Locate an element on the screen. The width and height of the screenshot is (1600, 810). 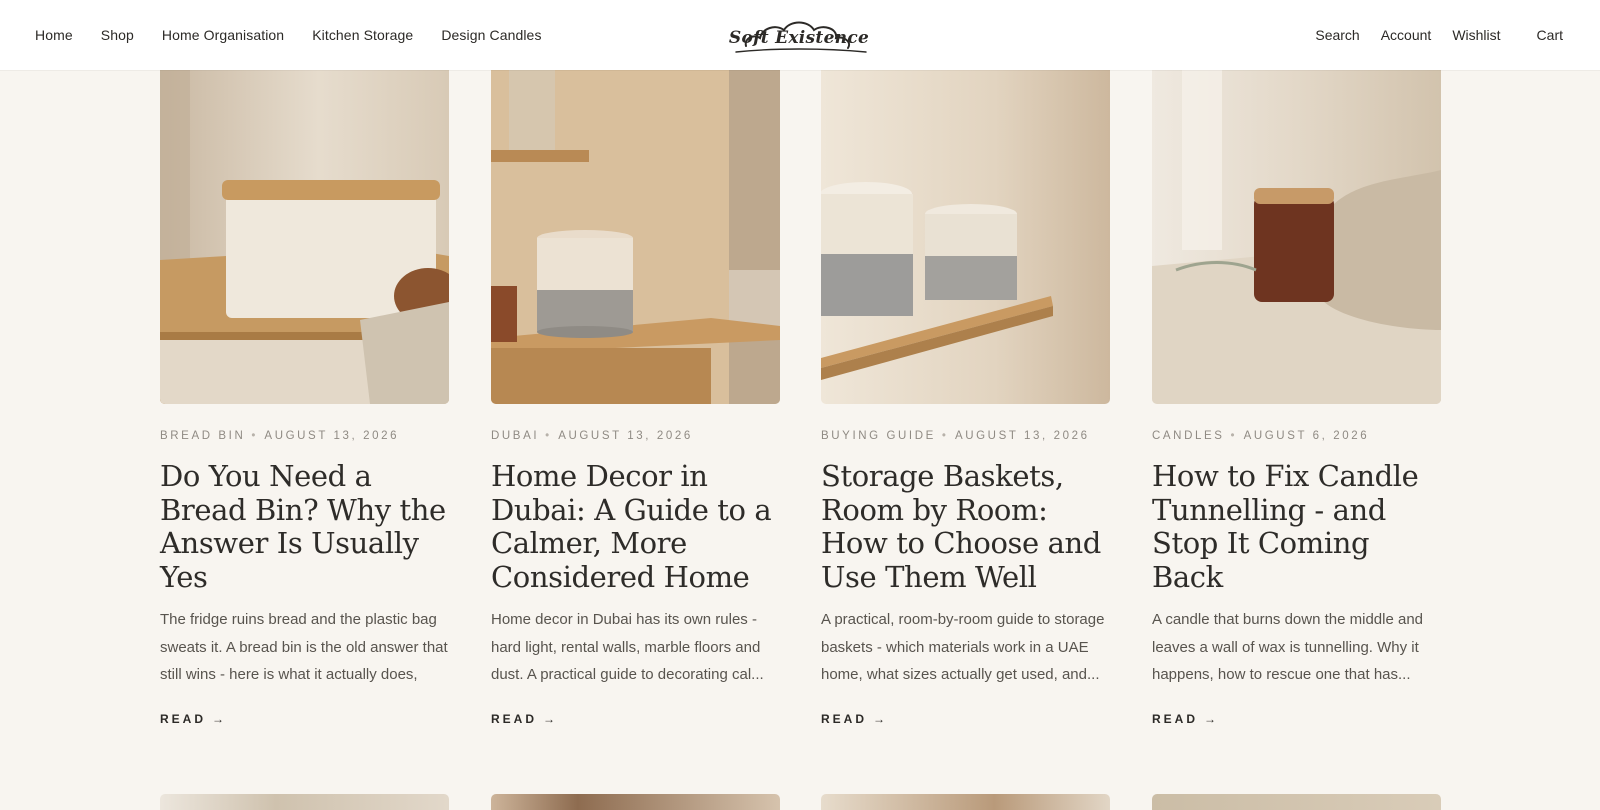
cart-link: Cart is located at coordinates (1550, 35).